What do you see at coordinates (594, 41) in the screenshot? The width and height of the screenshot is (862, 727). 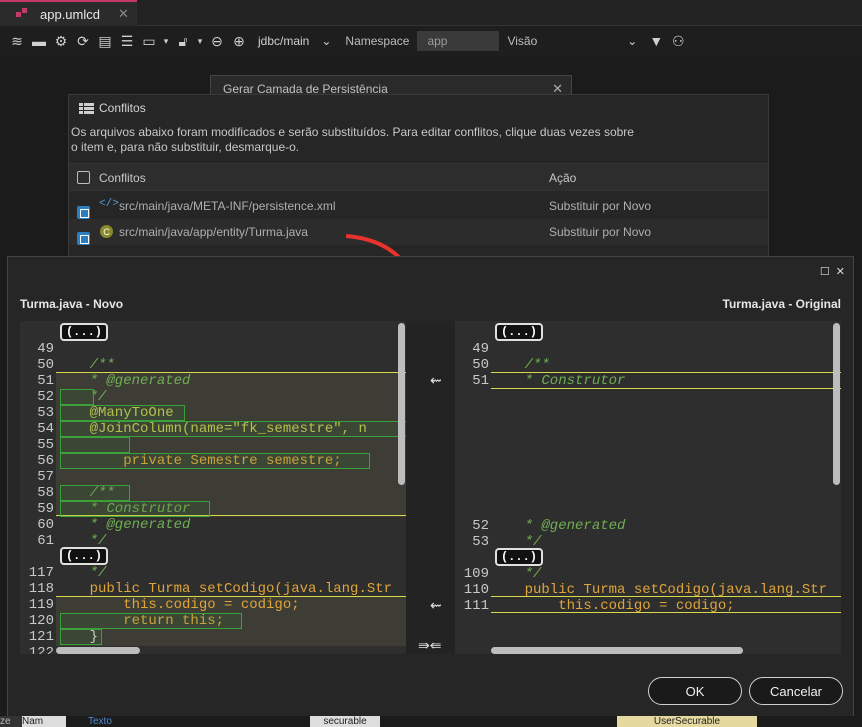 I see `view-select: ⌄` at bounding box center [594, 41].